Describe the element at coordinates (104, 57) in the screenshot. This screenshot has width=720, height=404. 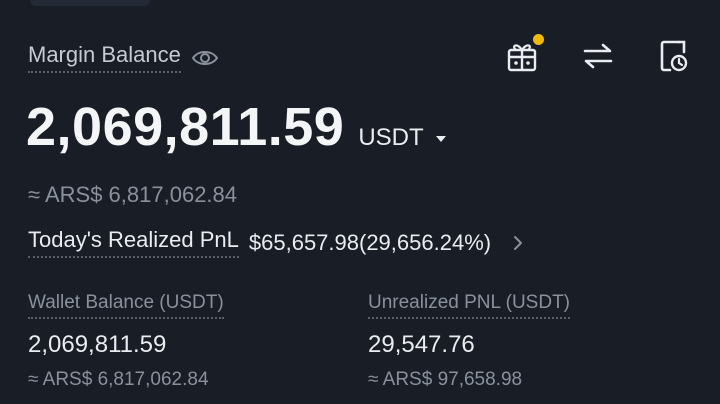
I see `margin-balance-label: Margin Balance` at that location.